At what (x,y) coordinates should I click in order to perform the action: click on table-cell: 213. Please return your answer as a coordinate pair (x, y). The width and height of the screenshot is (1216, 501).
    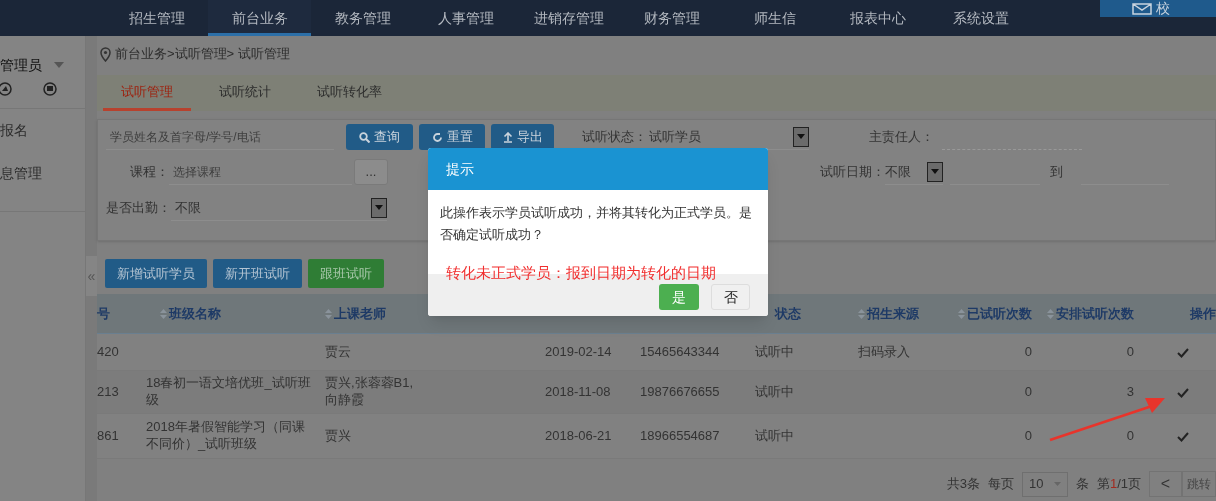
    Looking at the image, I should click on (108, 392).